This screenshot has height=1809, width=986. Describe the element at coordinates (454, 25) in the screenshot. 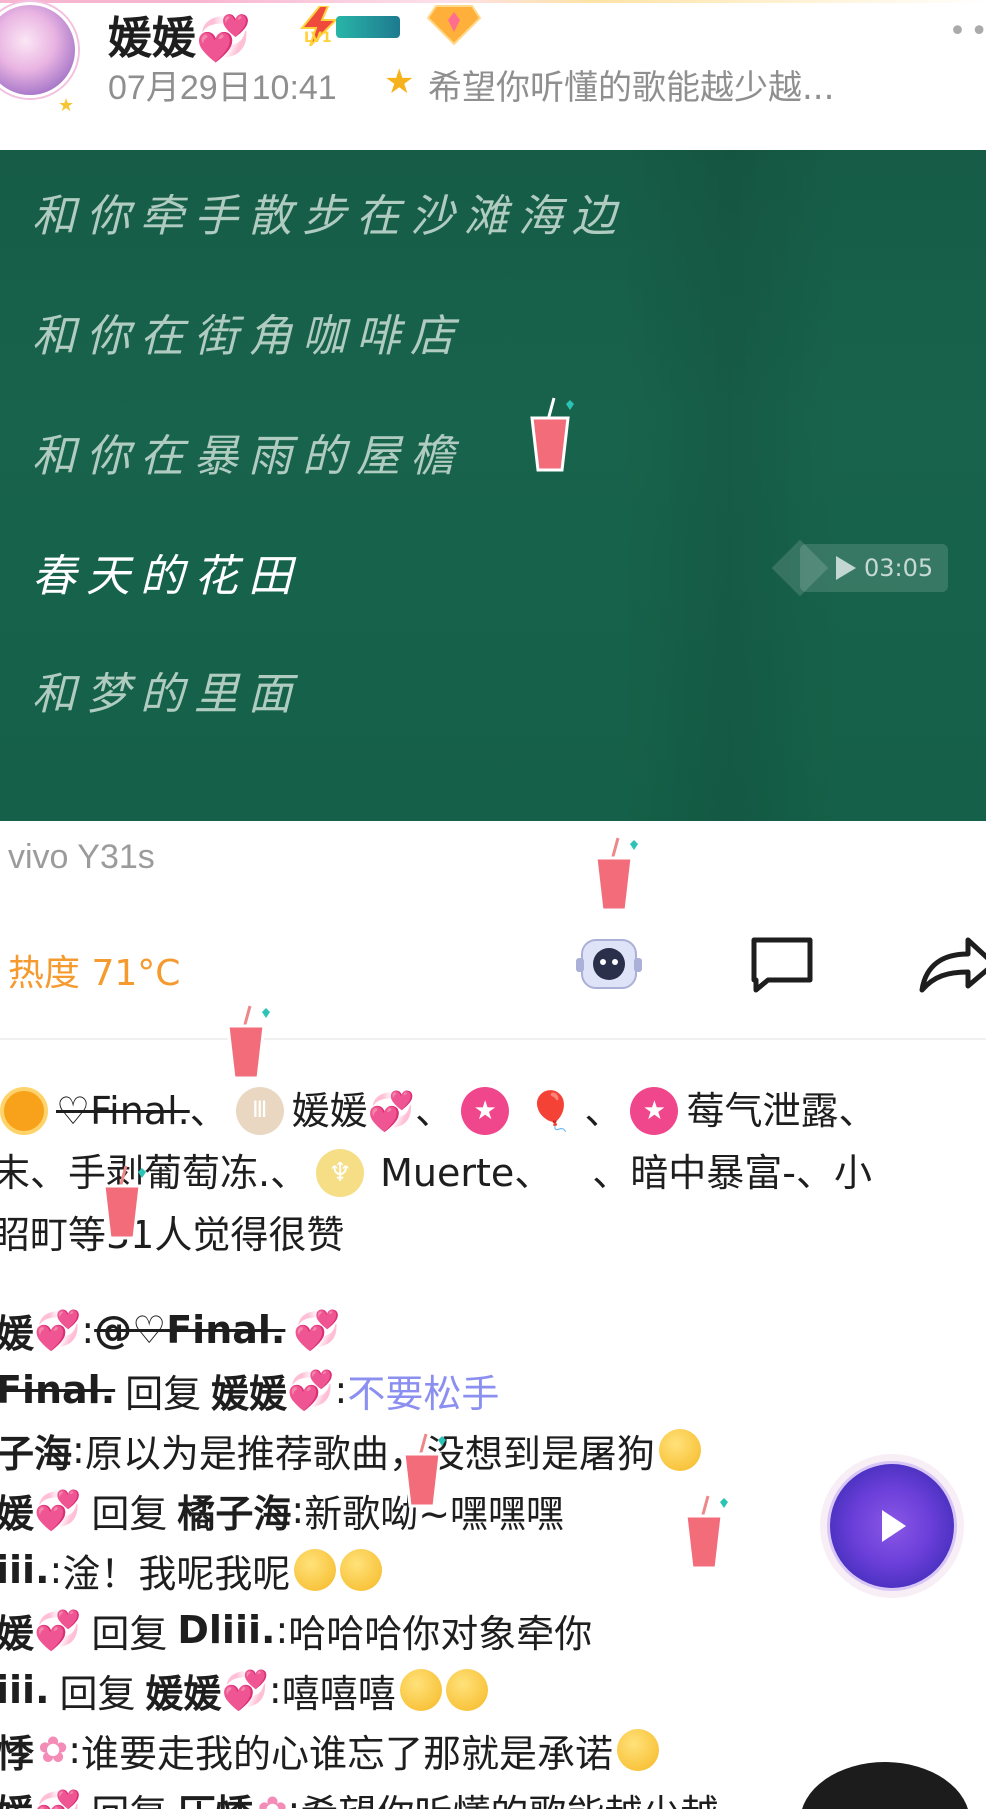

I see `diamond-icon` at that location.